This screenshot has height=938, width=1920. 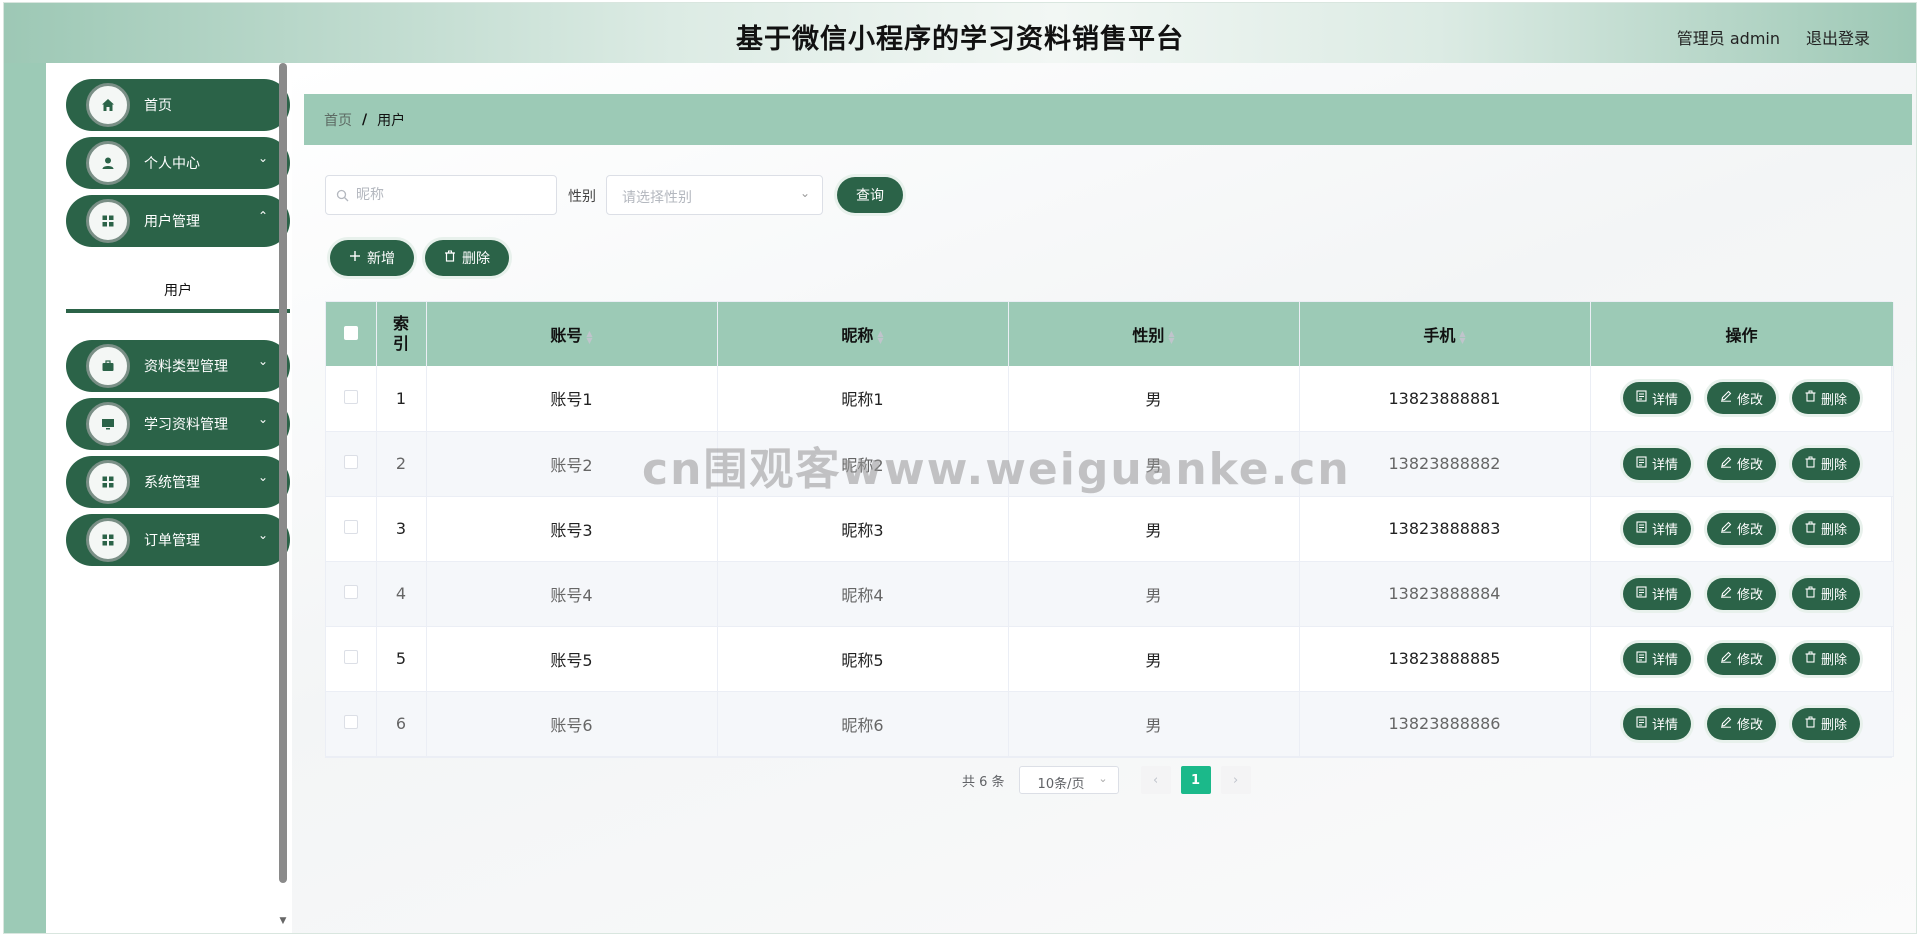 I want to click on batch-delete-button: 删除, so click(x=467, y=258).